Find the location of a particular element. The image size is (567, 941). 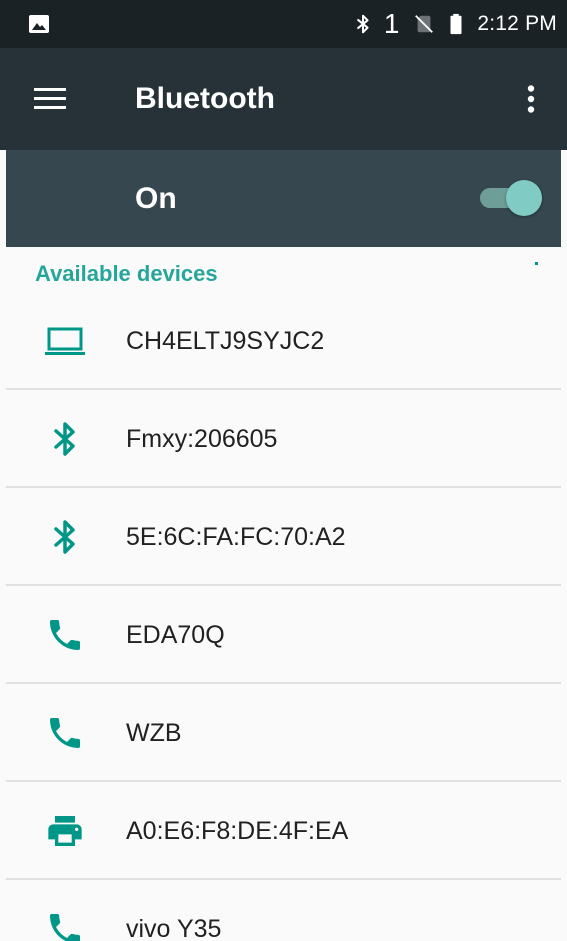

status-icons: 1 2:12 PM is located at coordinates (454, 24).